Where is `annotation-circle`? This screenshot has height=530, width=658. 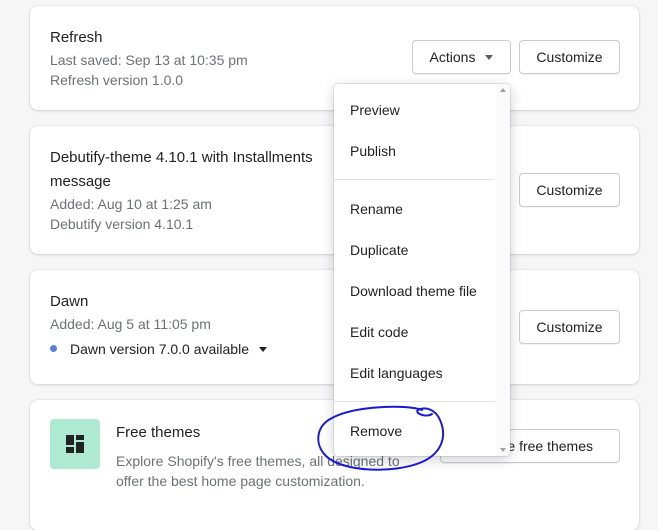 annotation-circle is located at coordinates (381, 438).